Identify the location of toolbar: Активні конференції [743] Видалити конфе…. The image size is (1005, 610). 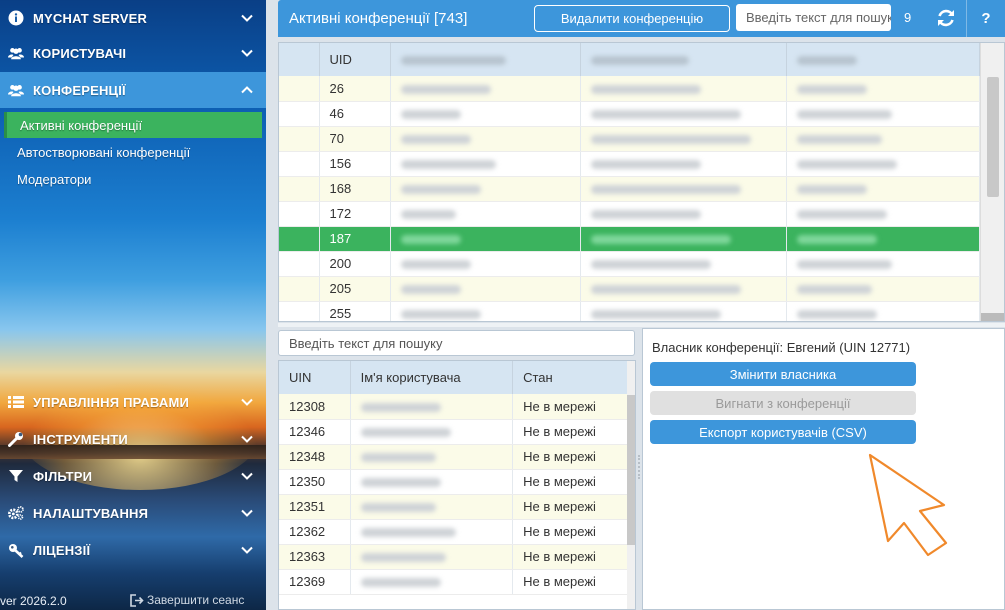
(641, 18).